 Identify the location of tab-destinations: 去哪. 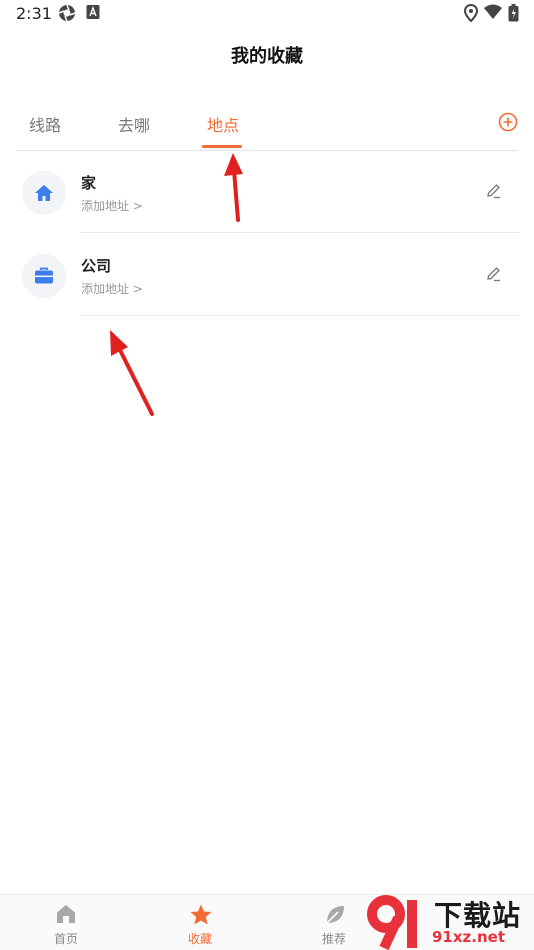
(134, 124).